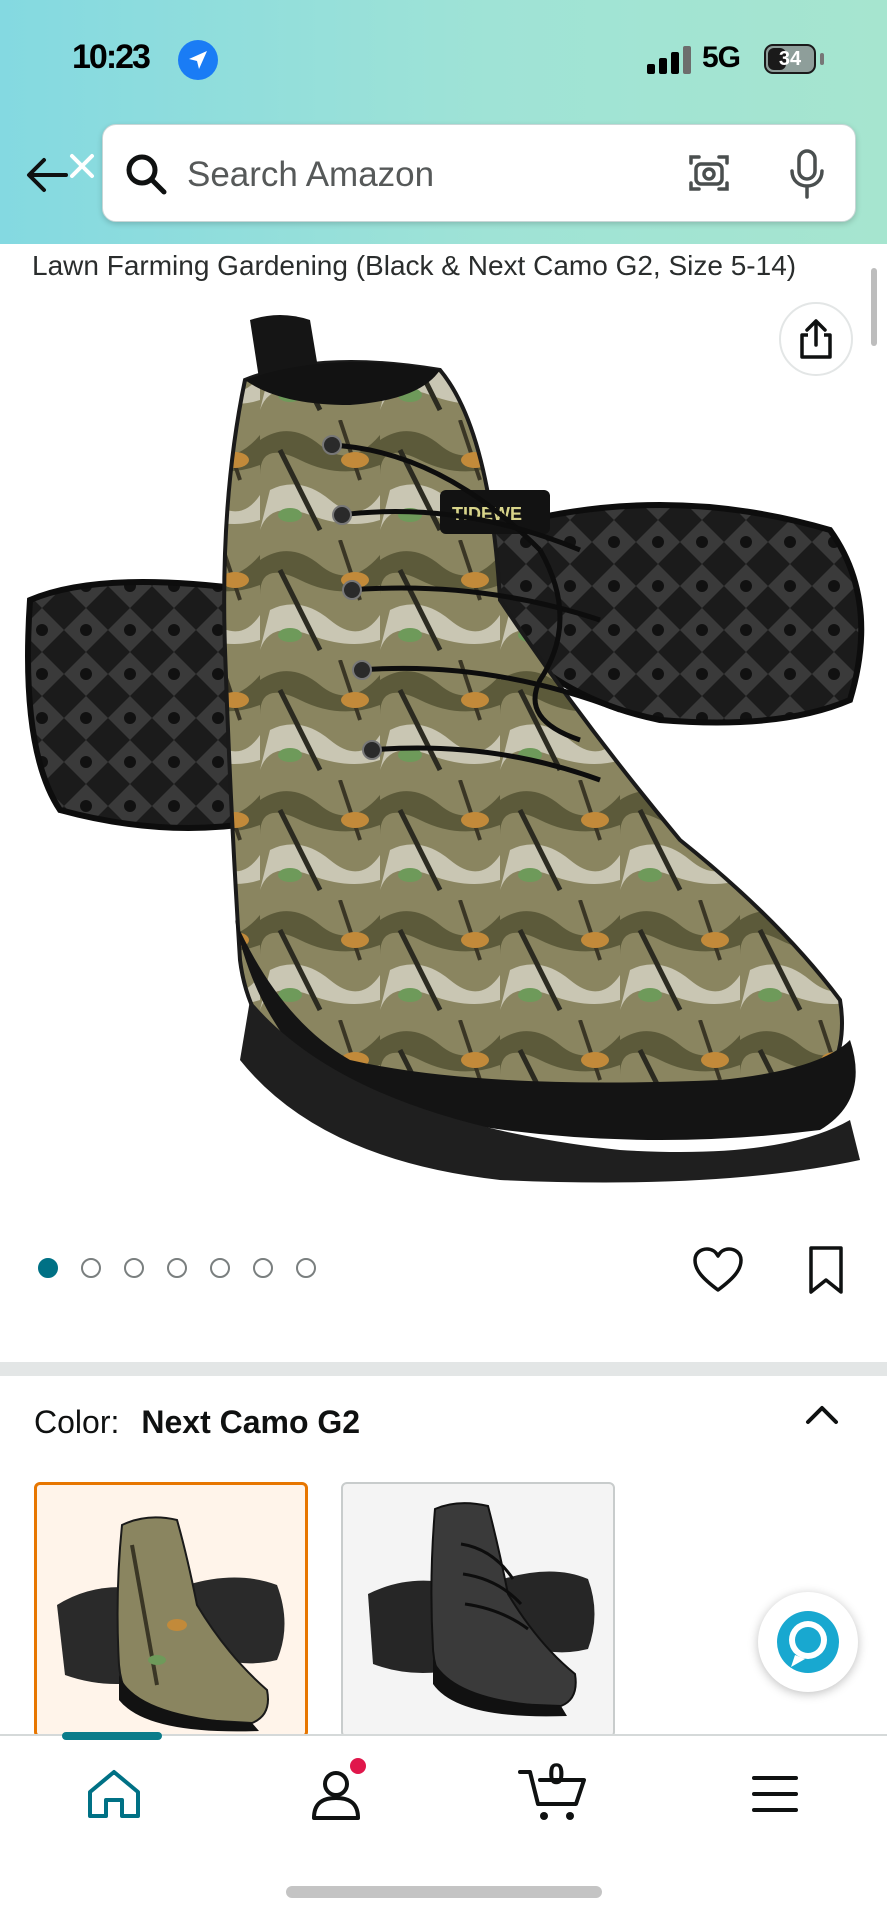  What do you see at coordinates (481, 1609) in the screenshot?
I see `swatch-black-boot-image` at bounding box center [481, 1609].